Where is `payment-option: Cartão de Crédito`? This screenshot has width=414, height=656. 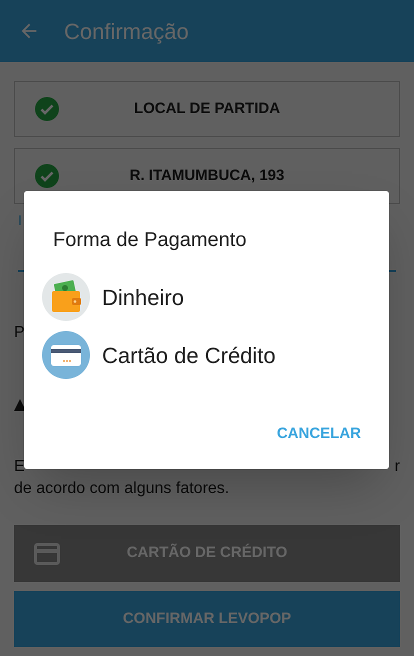
payment-option: Cartão de Crédito is located at coordinates (159, 355).